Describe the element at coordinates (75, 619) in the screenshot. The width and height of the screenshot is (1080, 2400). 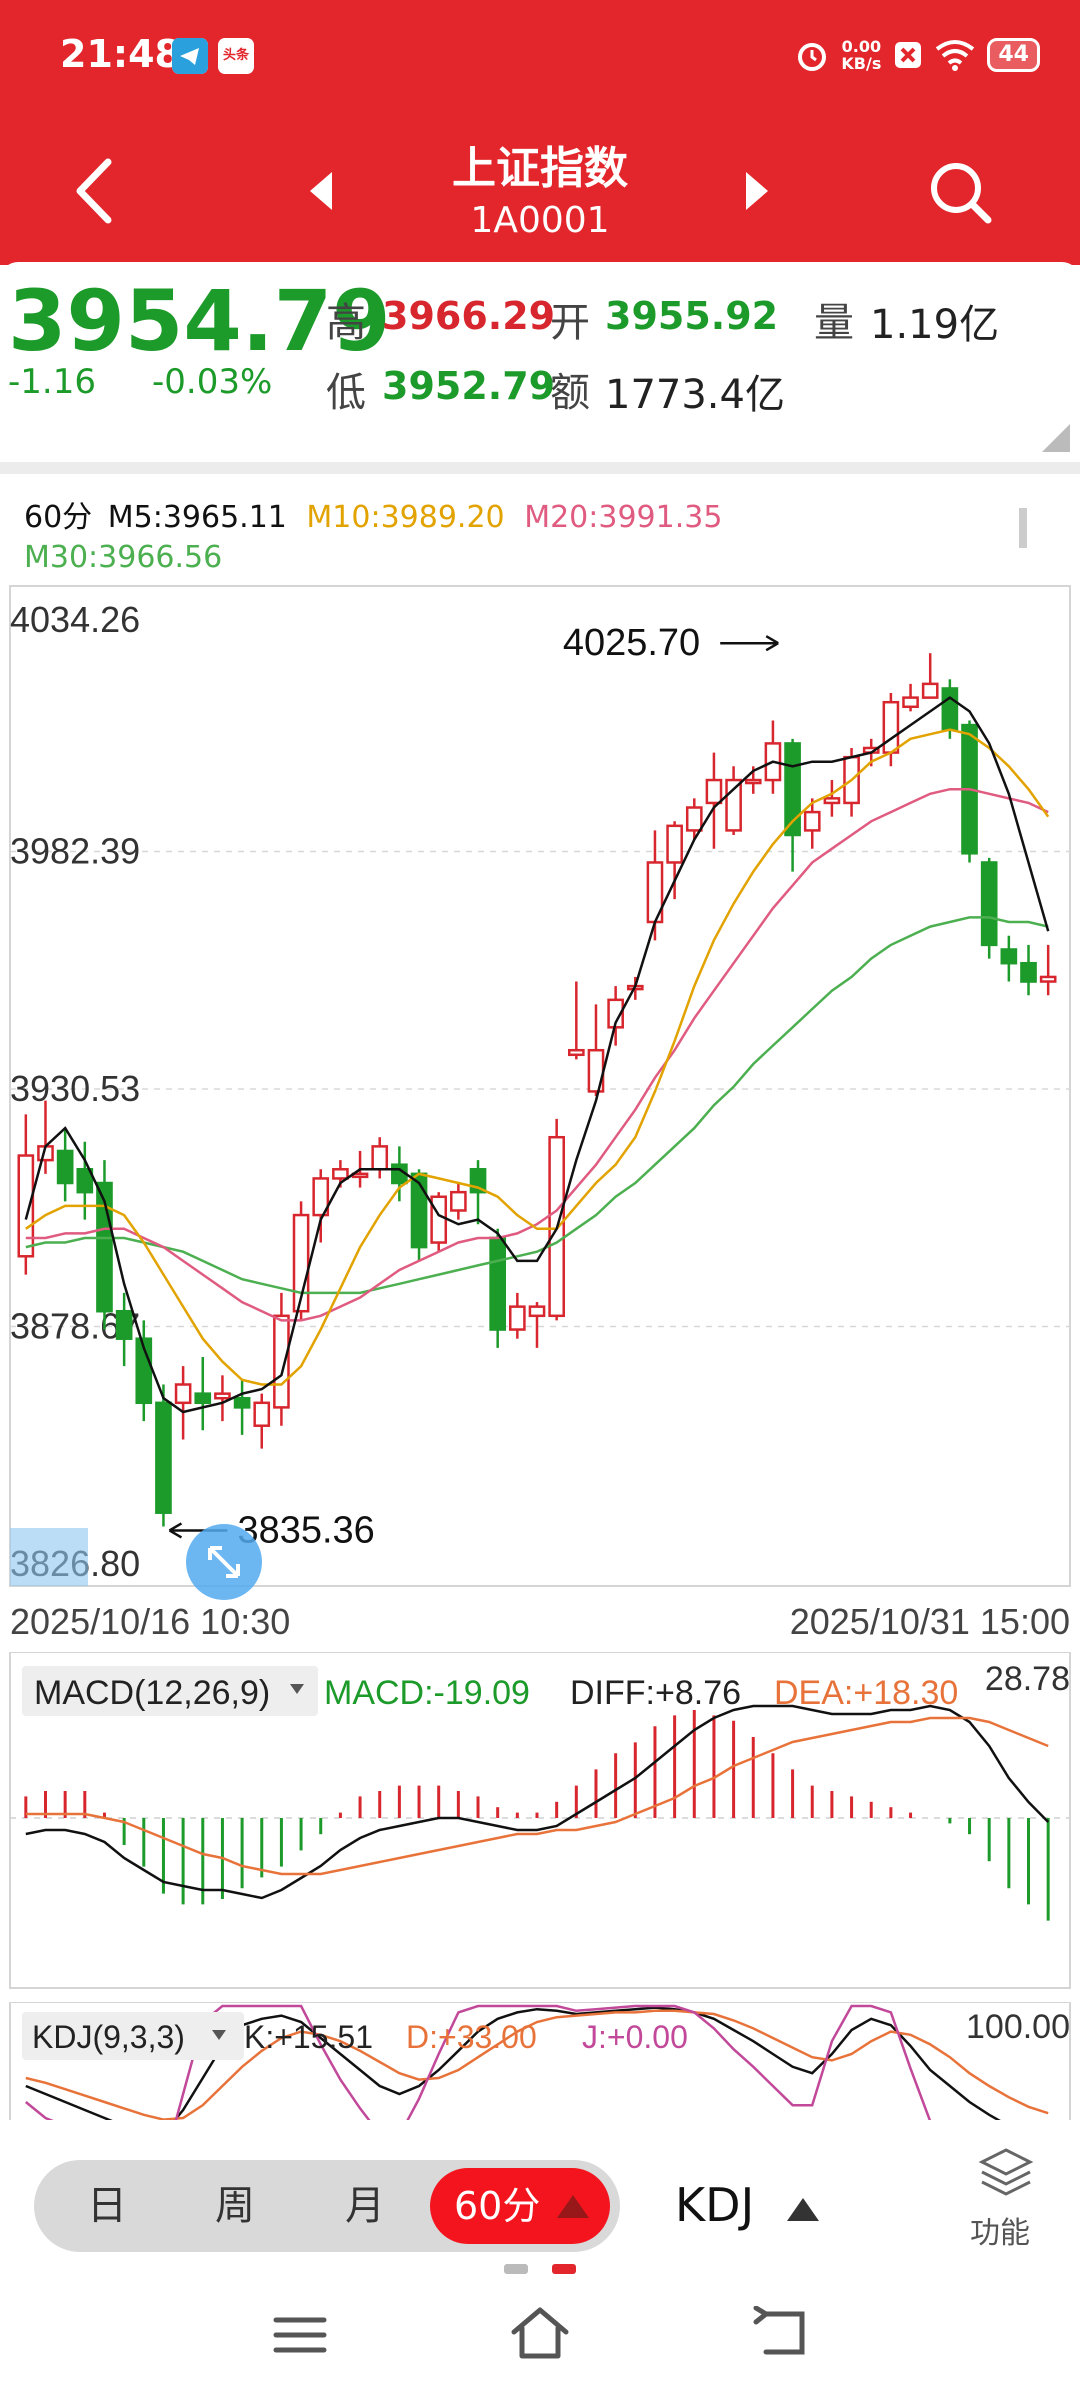
I see `y-axis-tick-label: 4034.26` at that location.